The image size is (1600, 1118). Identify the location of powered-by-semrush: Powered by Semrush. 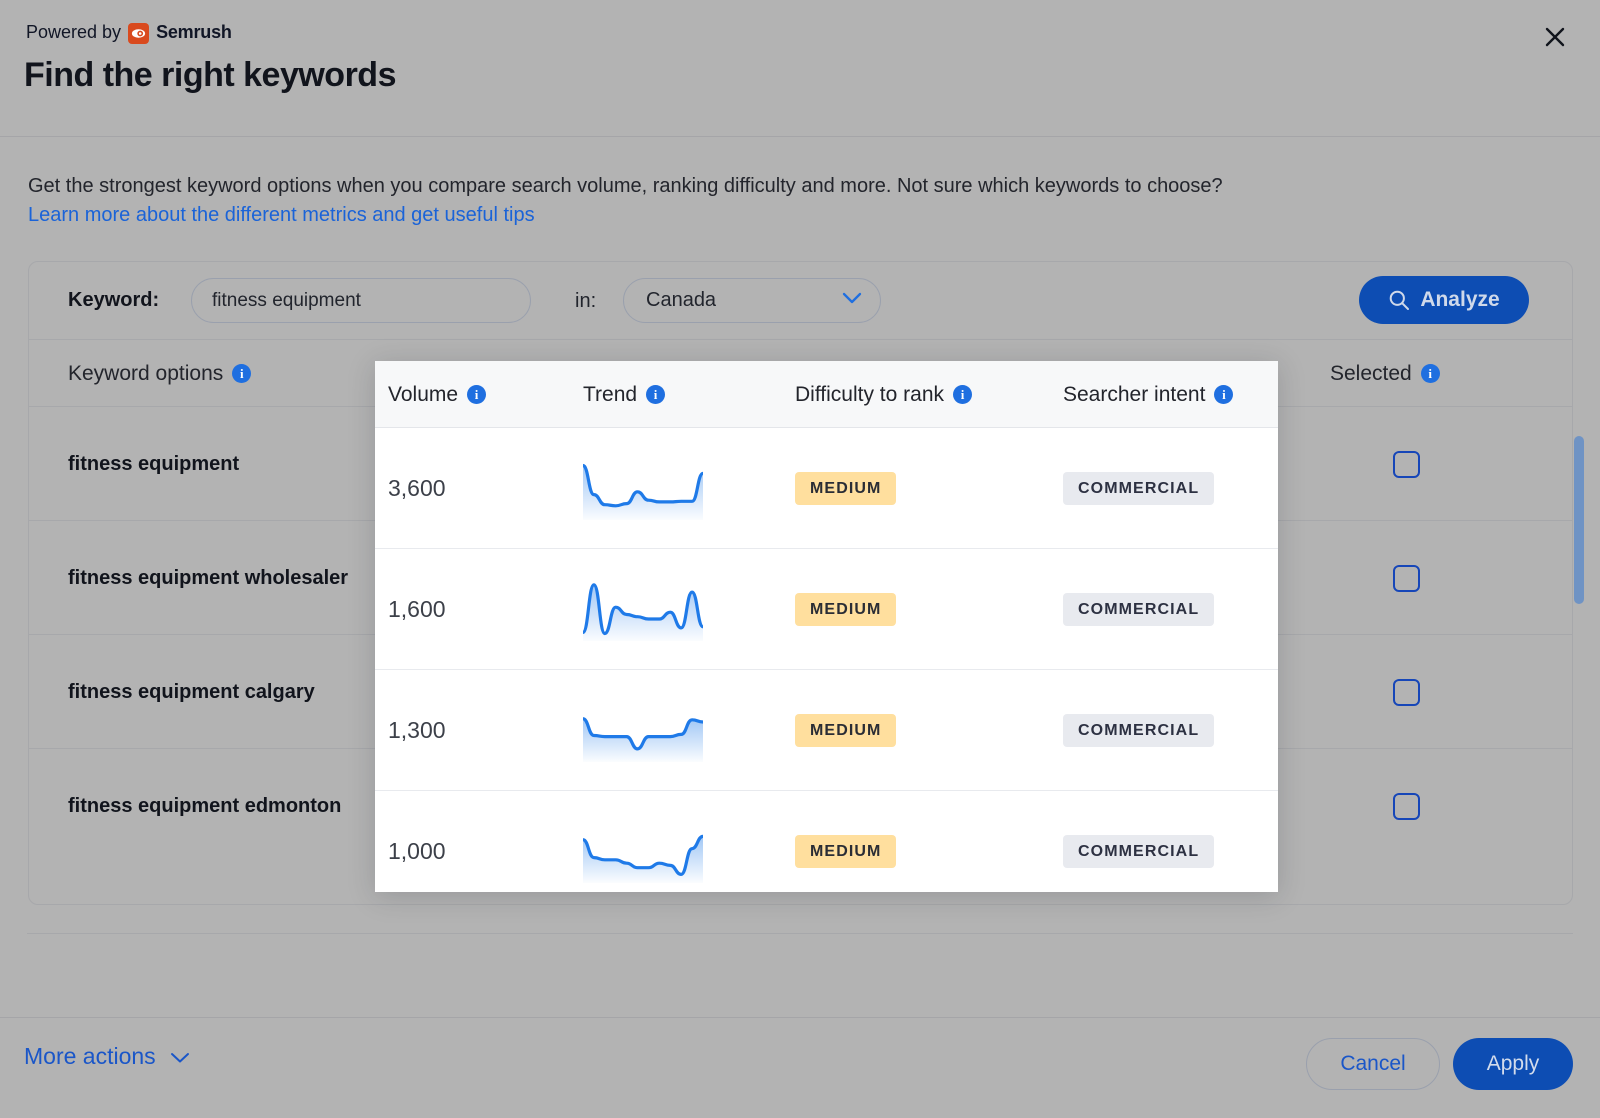
(129, 33).